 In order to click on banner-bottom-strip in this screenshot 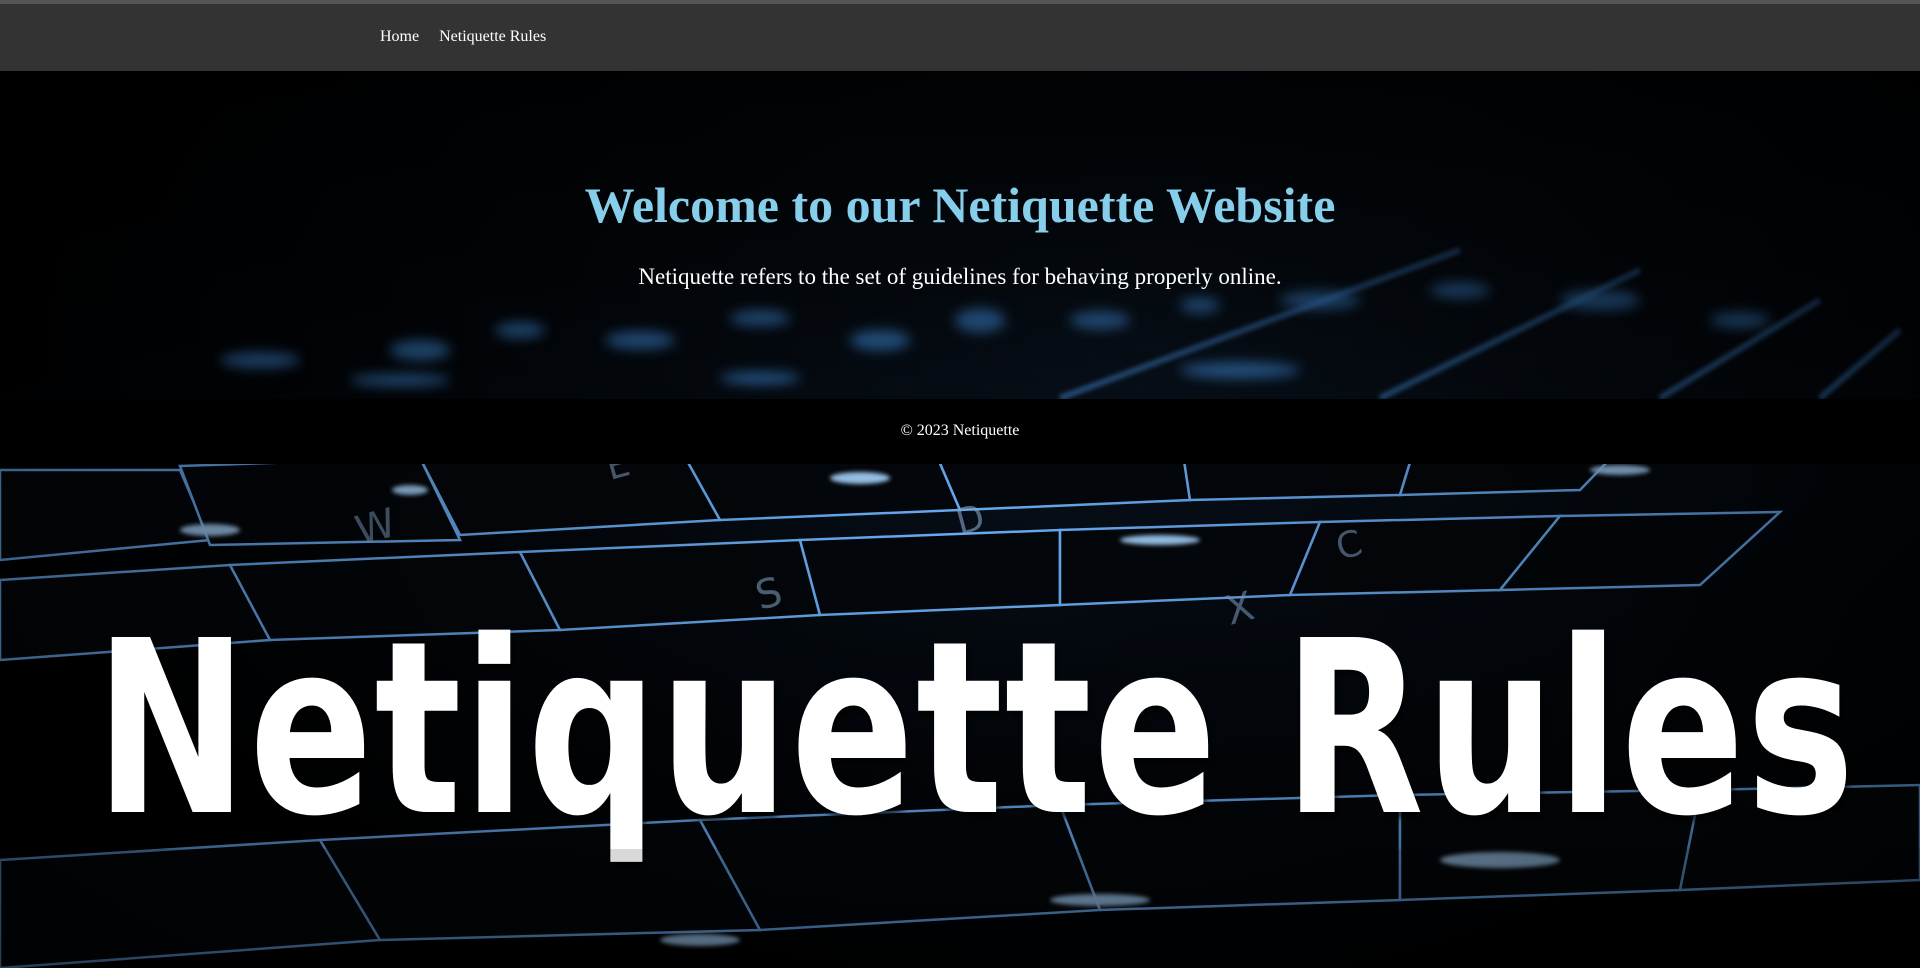, I will do `click(960, 908)`.